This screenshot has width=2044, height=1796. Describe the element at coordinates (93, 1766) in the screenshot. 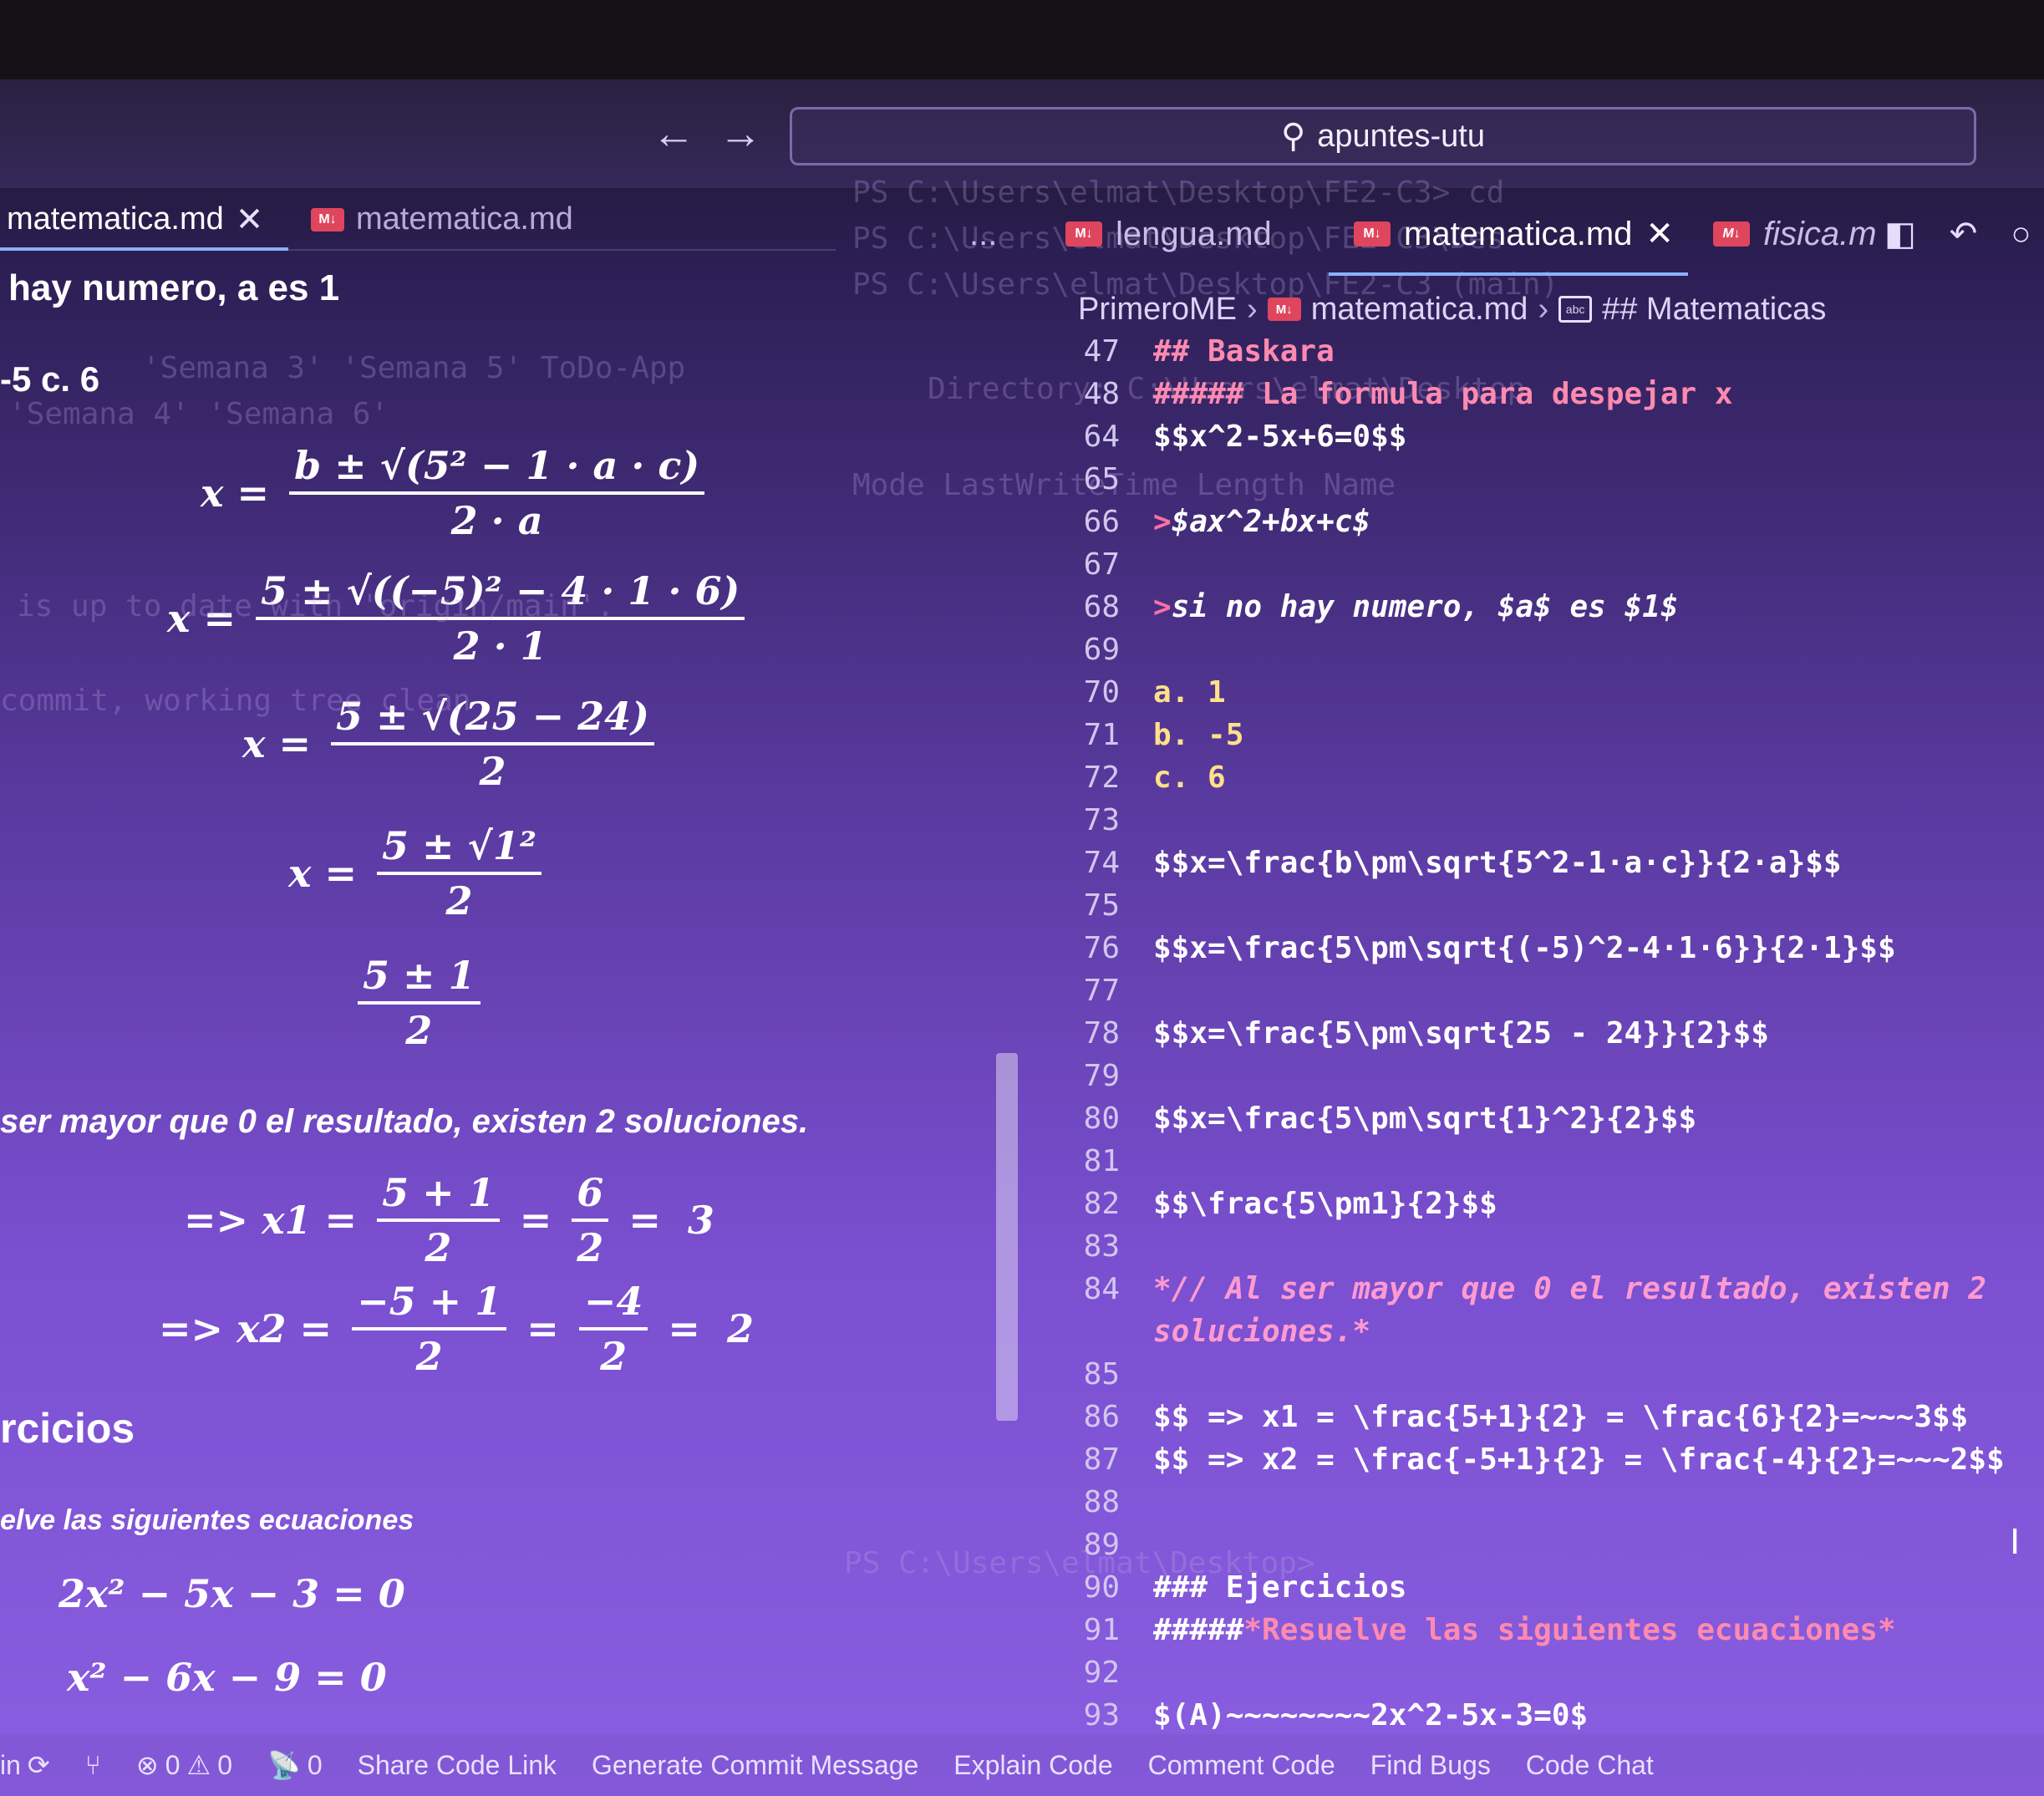

I see `source-control-icon: ⑂` at that location.